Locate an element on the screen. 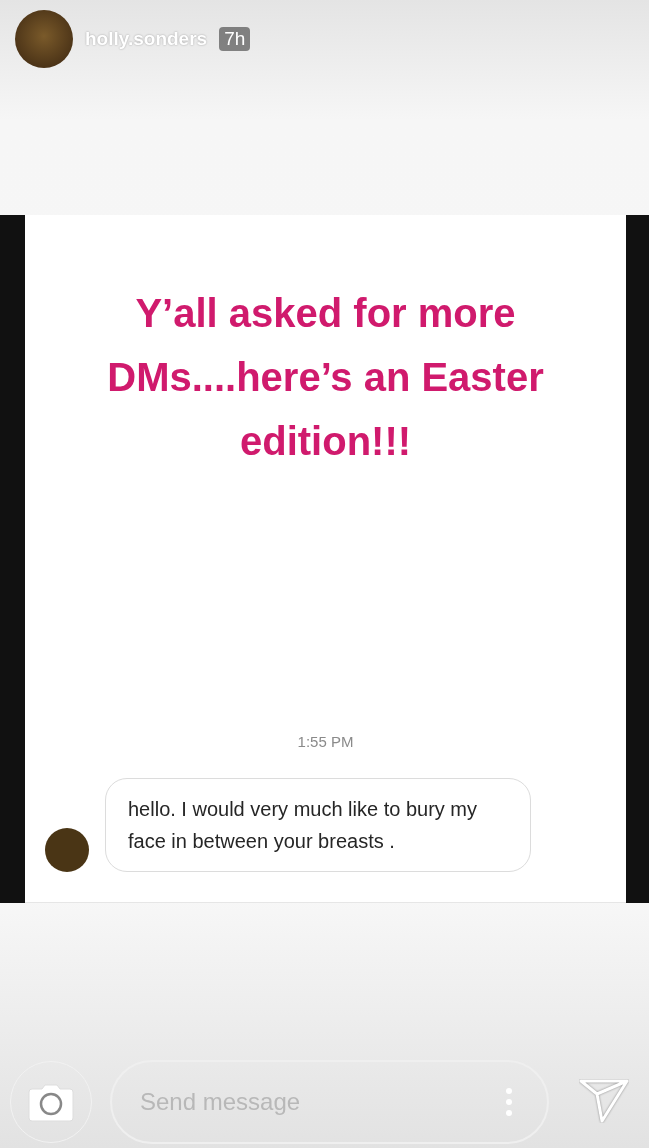 The image size is (649, 1148). story-caption: Y’all asked for more DMs....here’s an Easter edition!!! is located at coordinates (325, 377).